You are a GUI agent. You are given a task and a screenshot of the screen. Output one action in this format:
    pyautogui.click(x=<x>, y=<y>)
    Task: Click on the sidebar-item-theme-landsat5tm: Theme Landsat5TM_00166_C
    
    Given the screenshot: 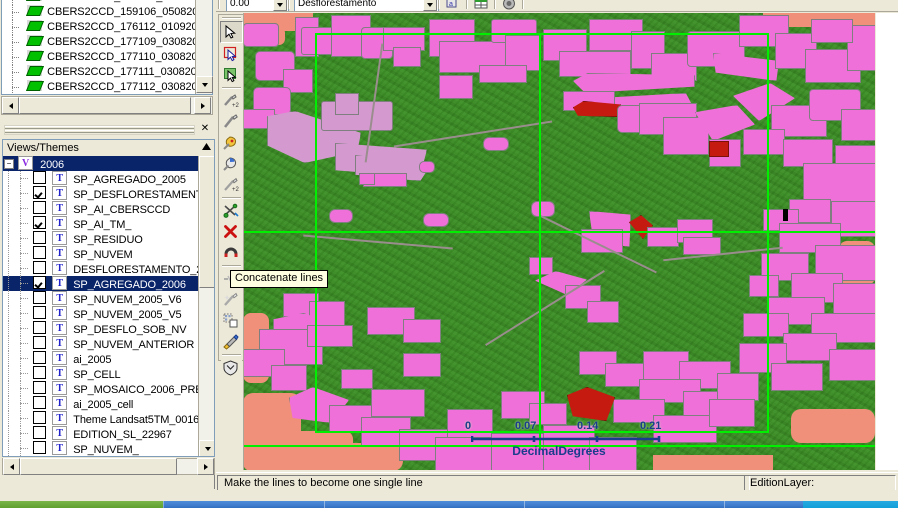 What is the action you would take?
    pyautogui.click(x=108, y=418)
    